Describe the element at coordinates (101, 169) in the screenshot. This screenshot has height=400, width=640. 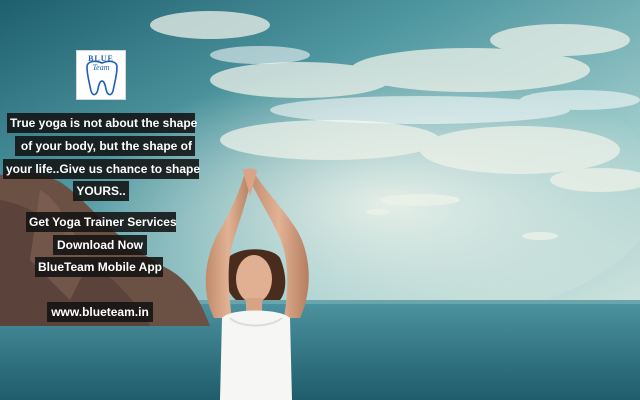
I see `quote-line-3: your life..Give us chance to shape` at that location.